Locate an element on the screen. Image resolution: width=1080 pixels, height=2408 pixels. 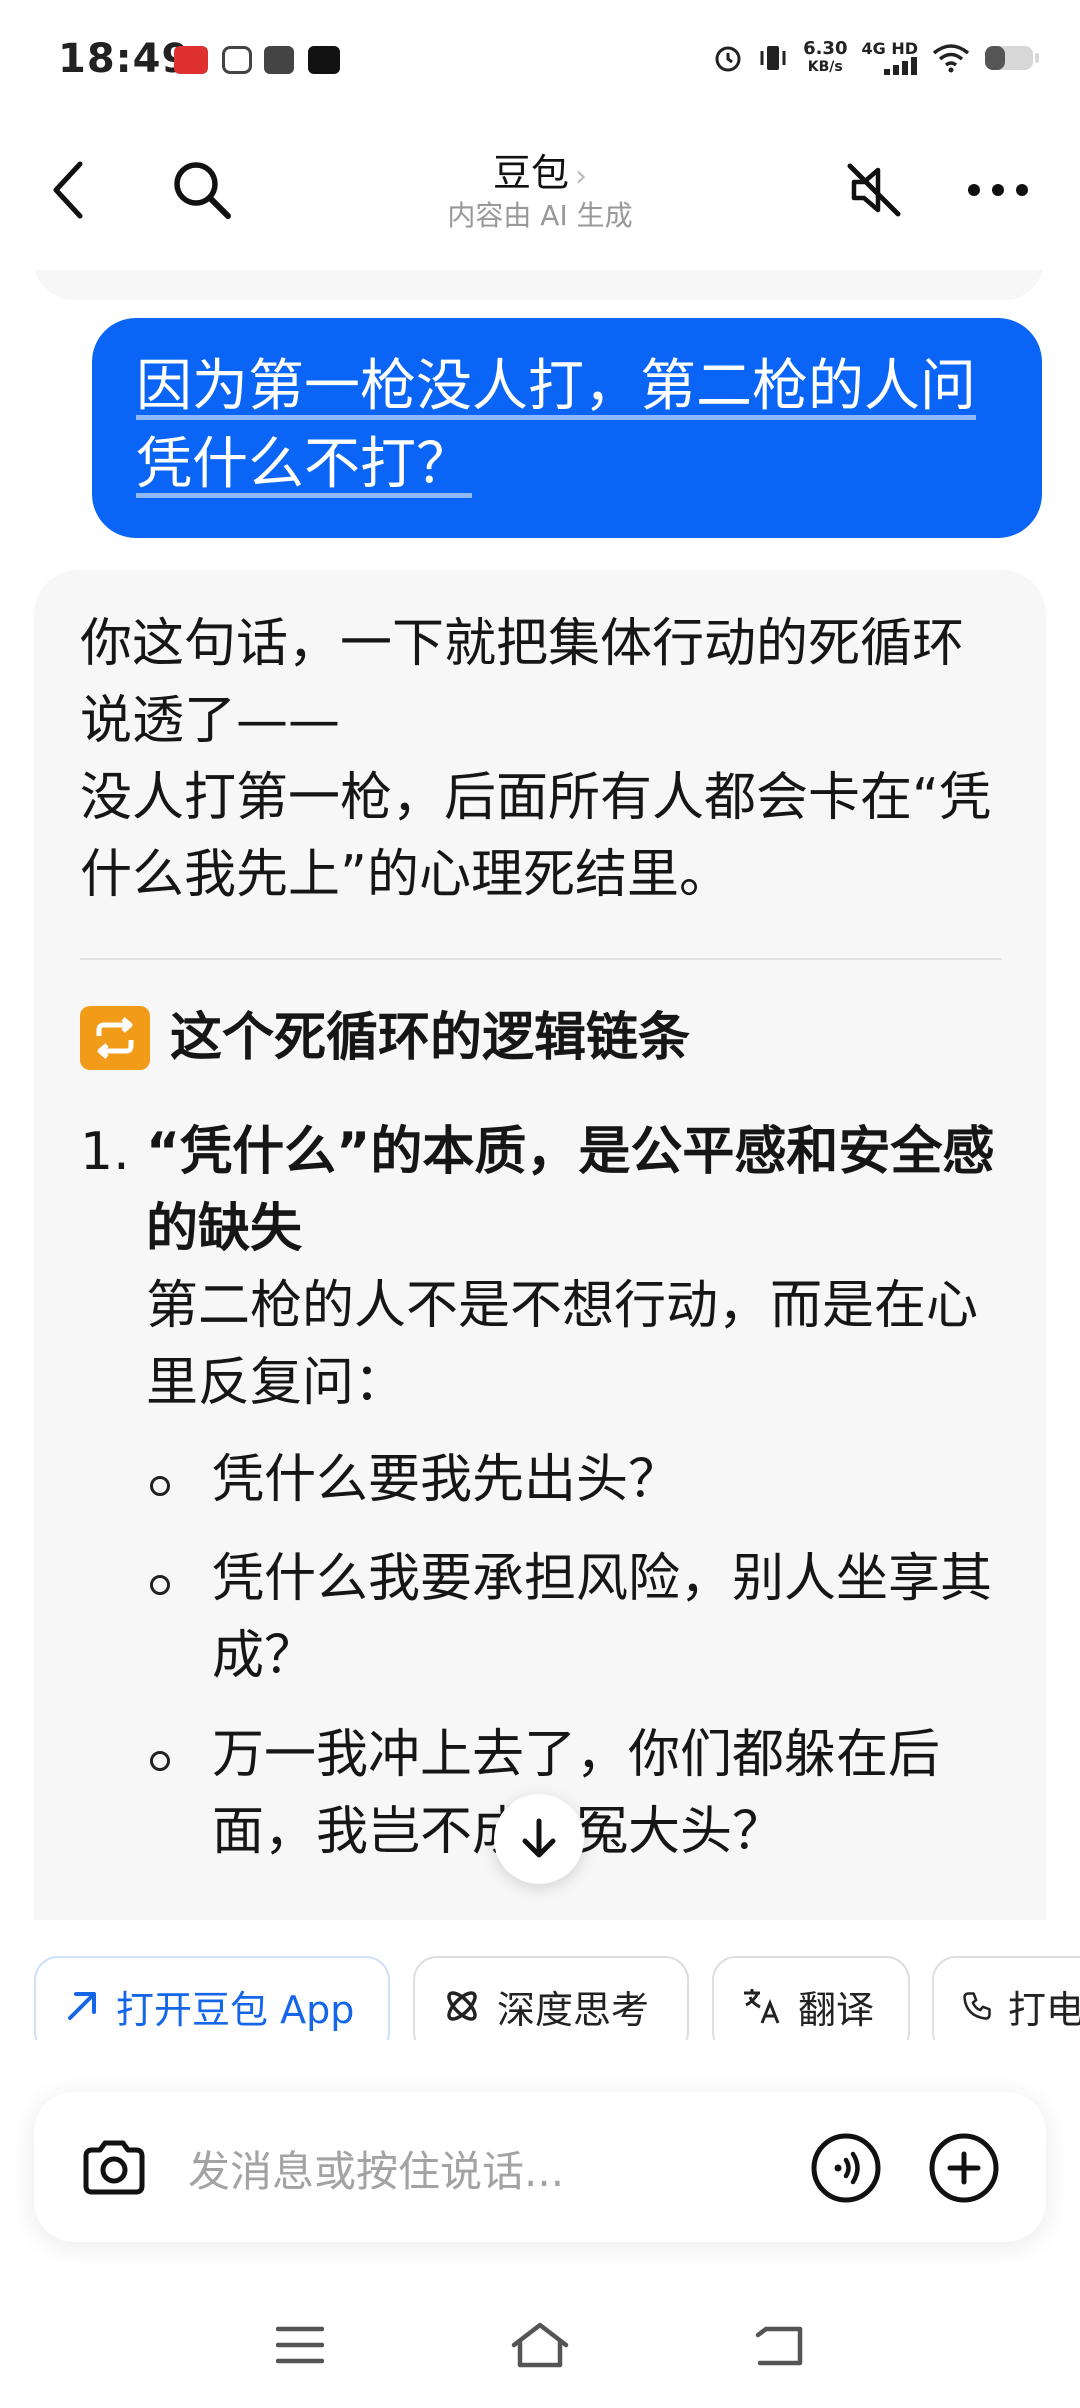
more-button is located at coordinates (998, 190).